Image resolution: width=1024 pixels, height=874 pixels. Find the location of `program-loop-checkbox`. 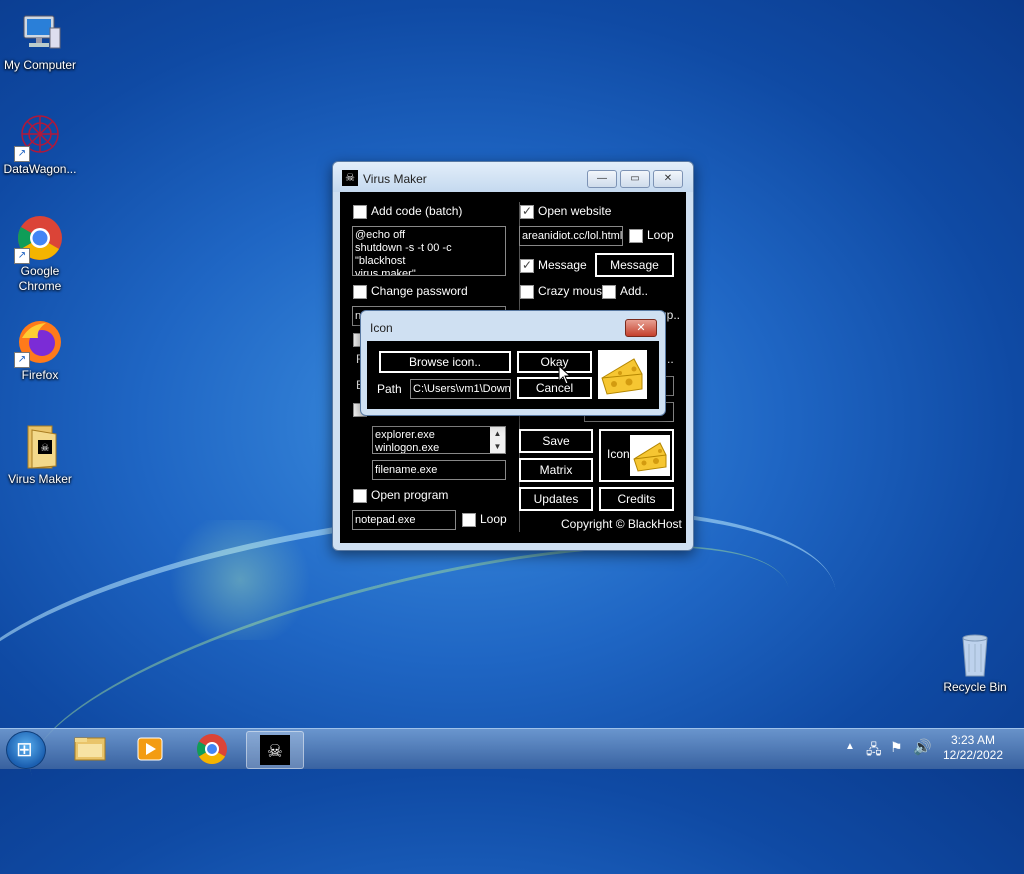

program-loop-checkbox is located at coordinates (469, 520).